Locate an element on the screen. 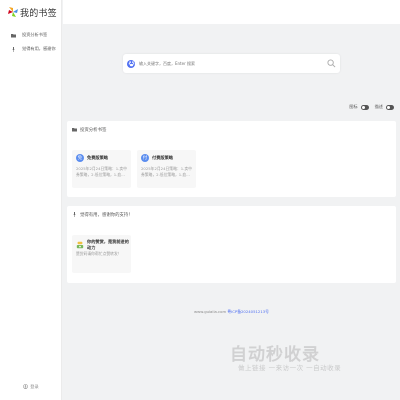 Image resolution: width=400 pixels, height=400 pixels. site-name: 付费版策略 is located at coordinates (162, 157).